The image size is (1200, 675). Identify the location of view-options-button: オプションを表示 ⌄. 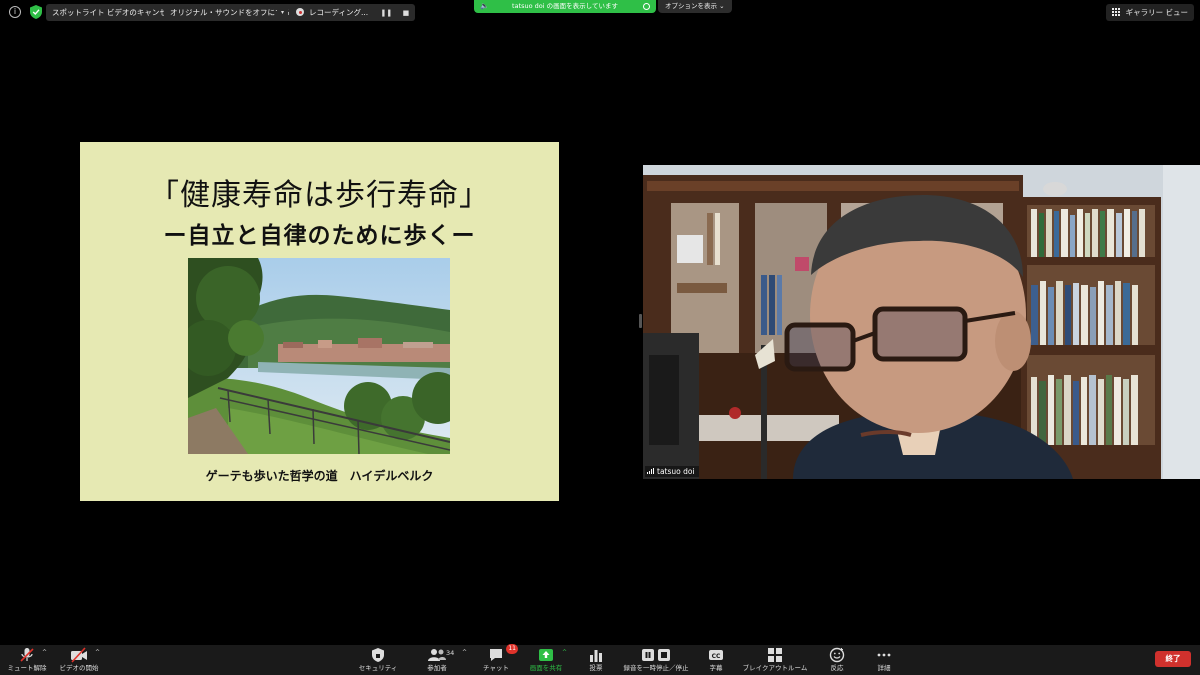
(695, 6).